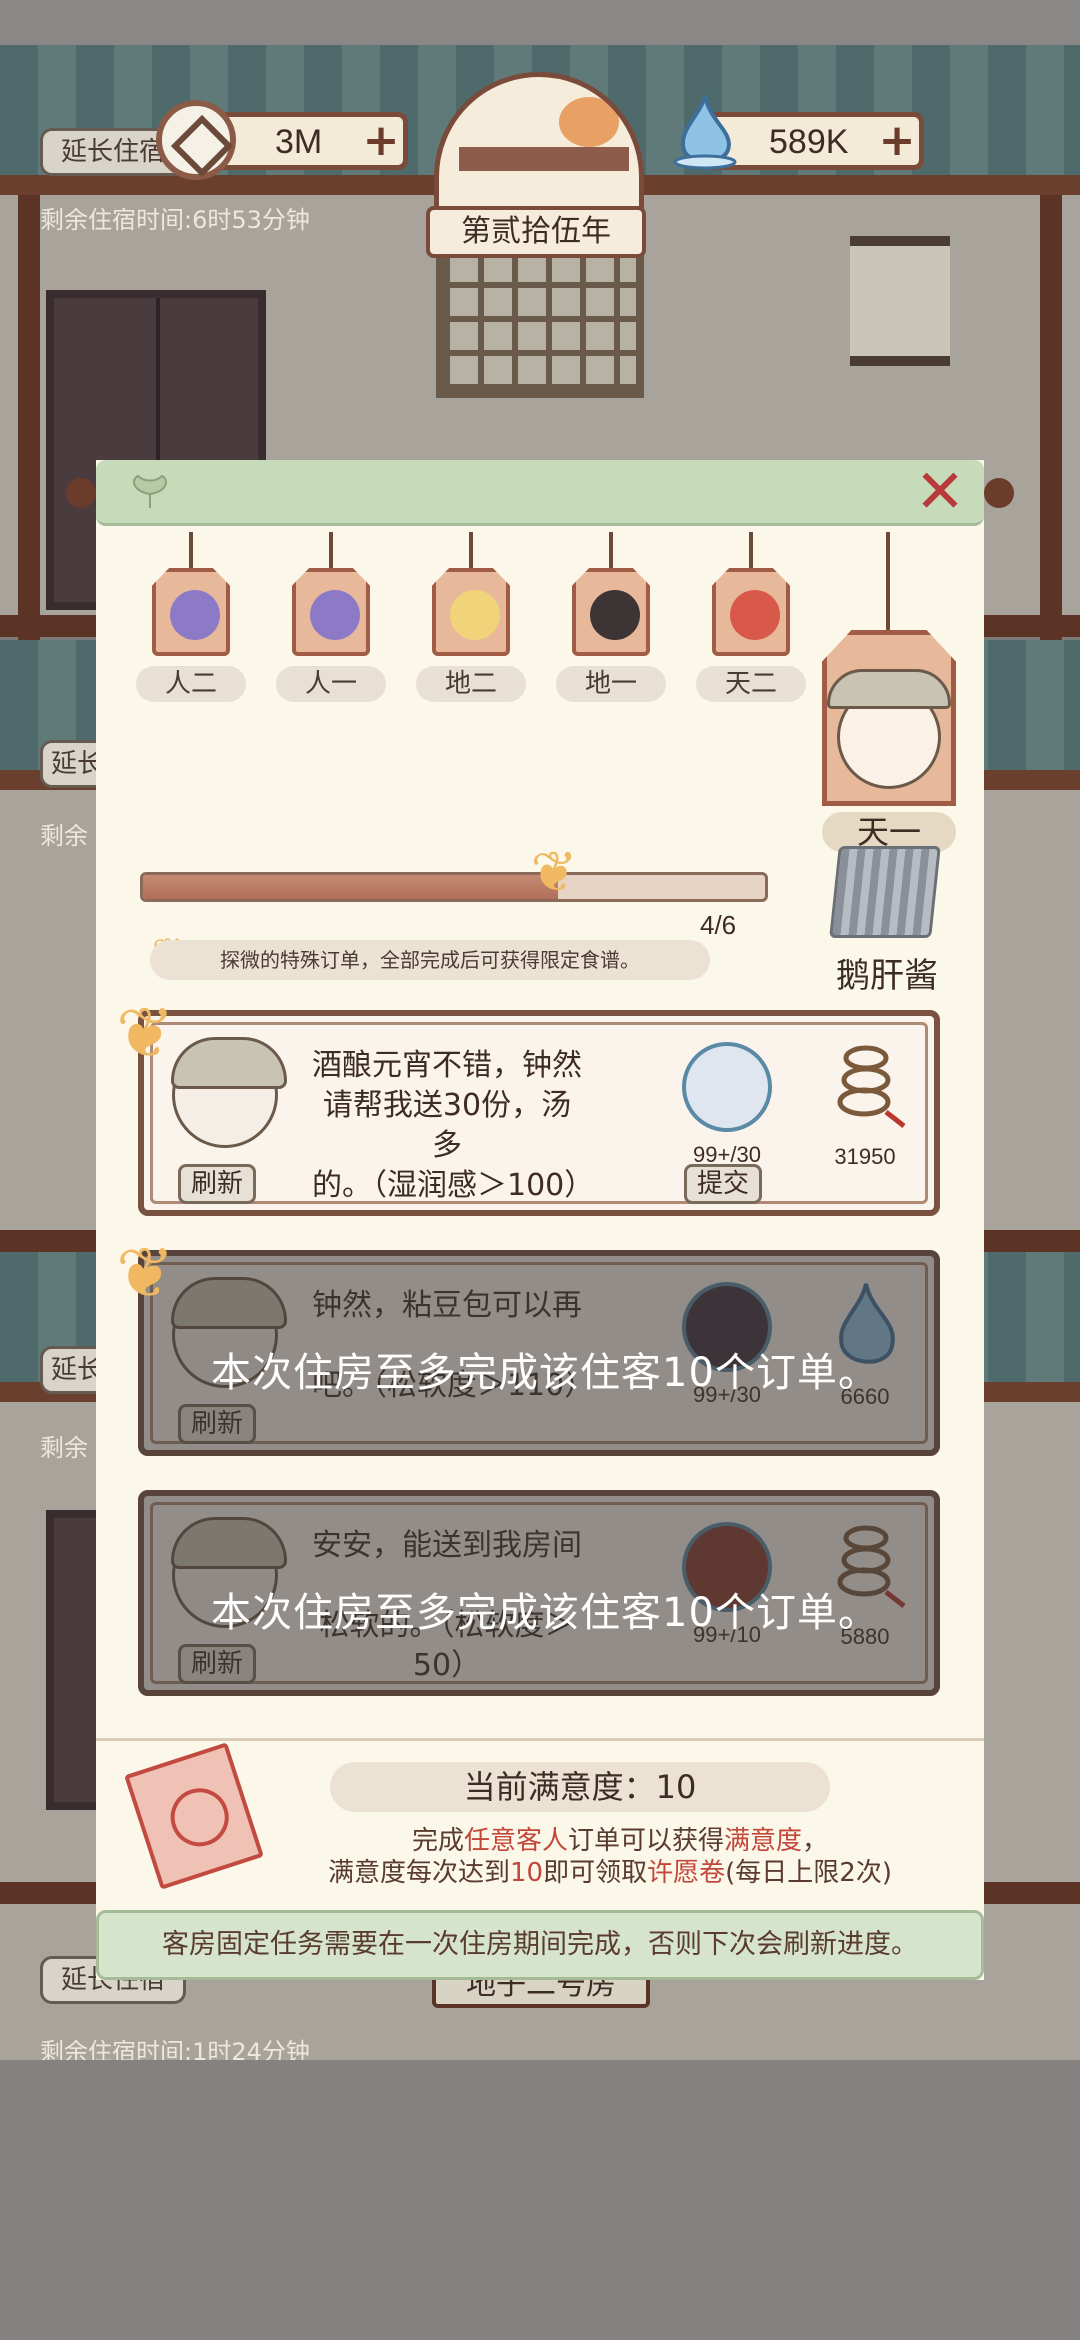  Describe the element at coordinates (536, 232) in the screenshot. I see `year-indicator: 第贰拾伍年` at that location.